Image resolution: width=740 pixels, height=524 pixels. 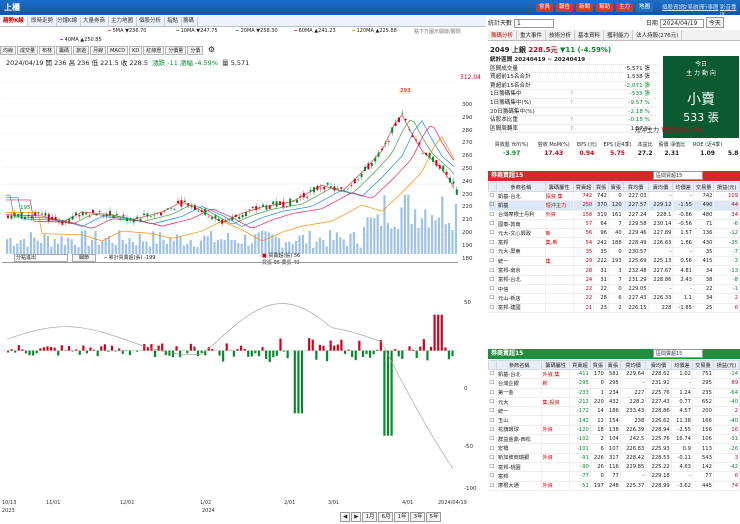 I want to click on flow-tick: -50, so click(x=468, y=447).